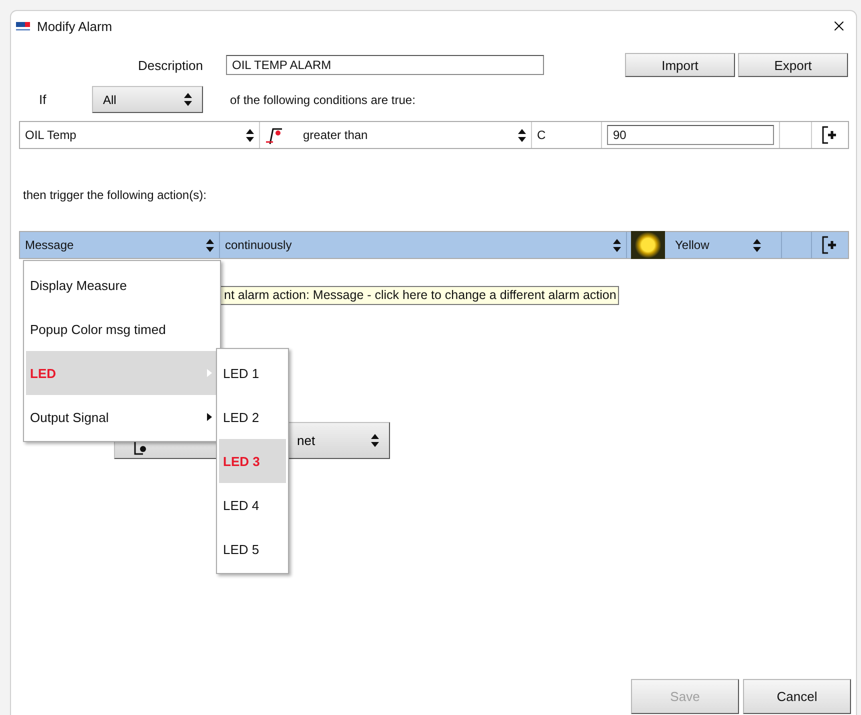 The width and height of the screenshot is (861, 715). Describe the element at coordinates (120, 245) in the screenshot. I see `action-type-select: Message` at that location.